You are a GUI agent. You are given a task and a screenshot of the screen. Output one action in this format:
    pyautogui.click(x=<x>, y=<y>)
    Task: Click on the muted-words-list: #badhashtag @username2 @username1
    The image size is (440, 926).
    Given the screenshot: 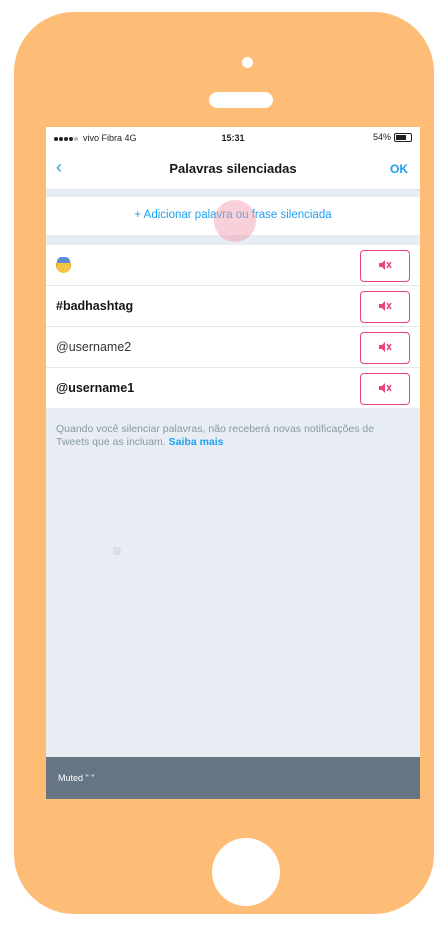 What is the action you would take?
    pyautogui.click(x=233, y=326)
    